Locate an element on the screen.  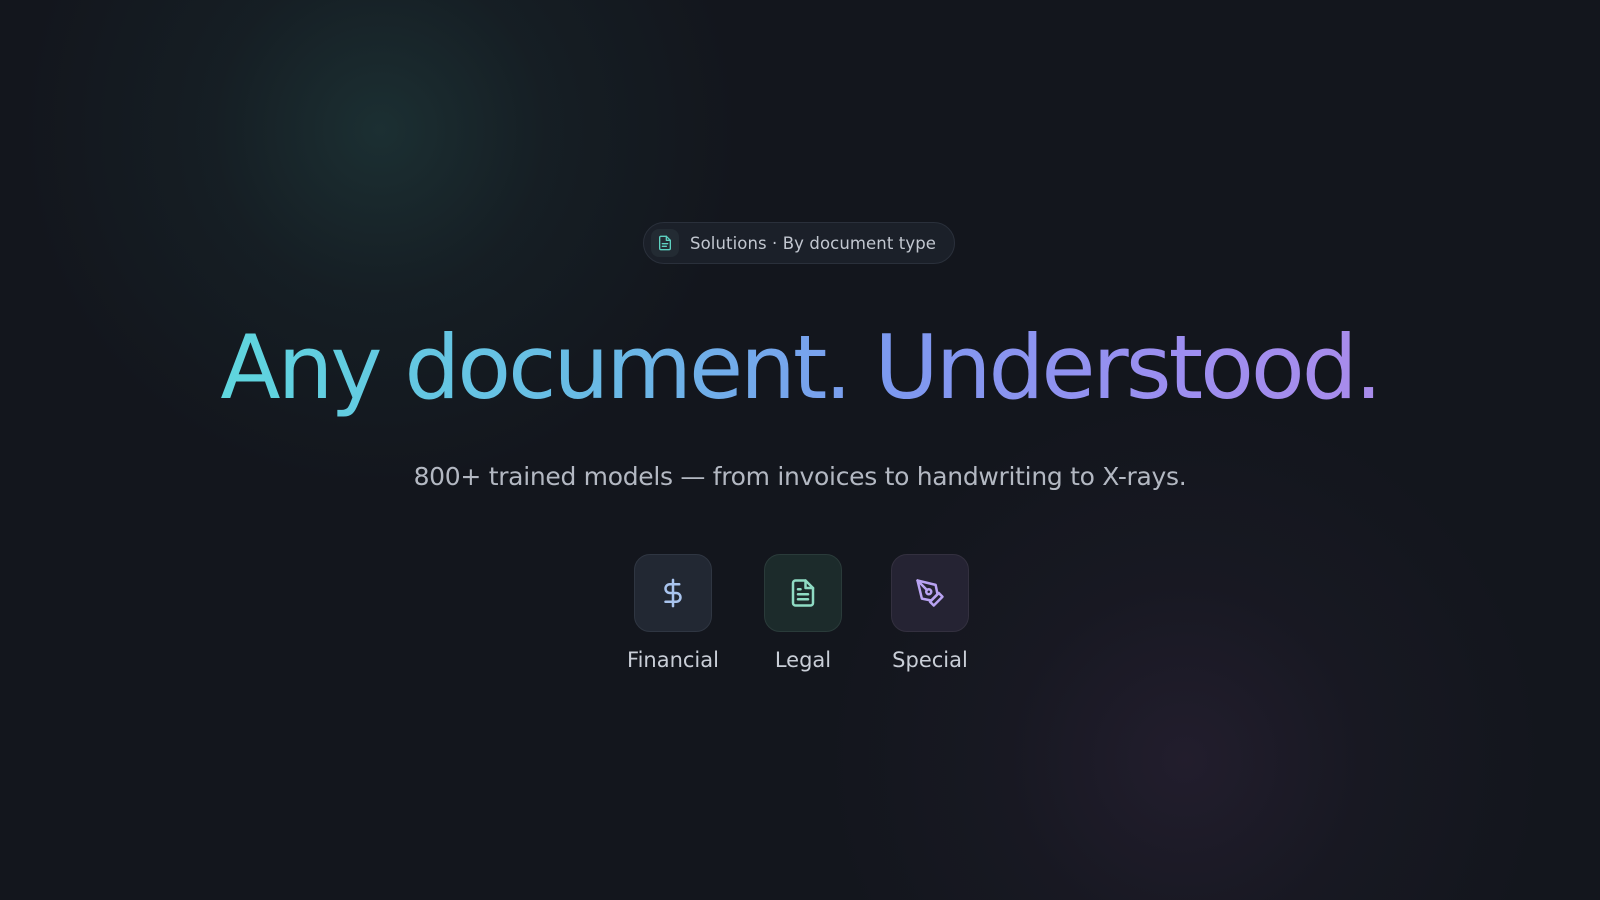
pen-tool-icon is located at coordinates (930, 593).